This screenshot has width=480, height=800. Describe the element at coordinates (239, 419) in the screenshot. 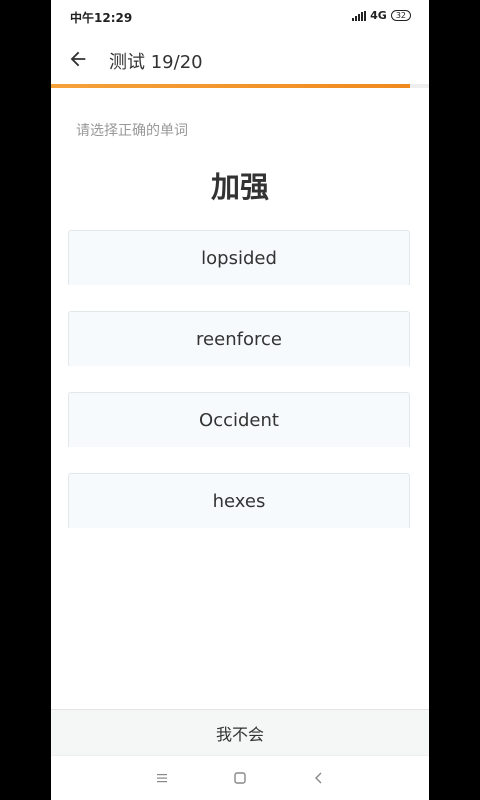

I see `option-button-3: Occident` at that location.